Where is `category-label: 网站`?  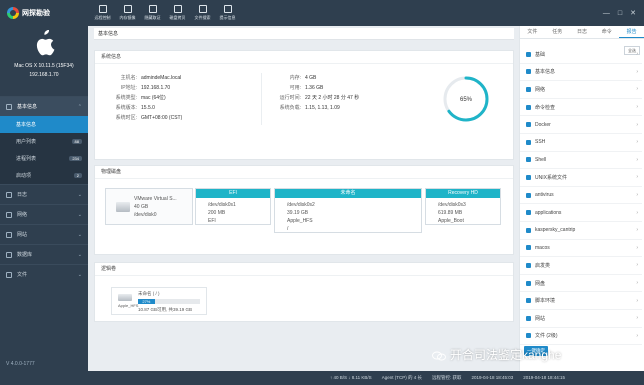 category-label: 网站 is located at coordinates (540, 318).